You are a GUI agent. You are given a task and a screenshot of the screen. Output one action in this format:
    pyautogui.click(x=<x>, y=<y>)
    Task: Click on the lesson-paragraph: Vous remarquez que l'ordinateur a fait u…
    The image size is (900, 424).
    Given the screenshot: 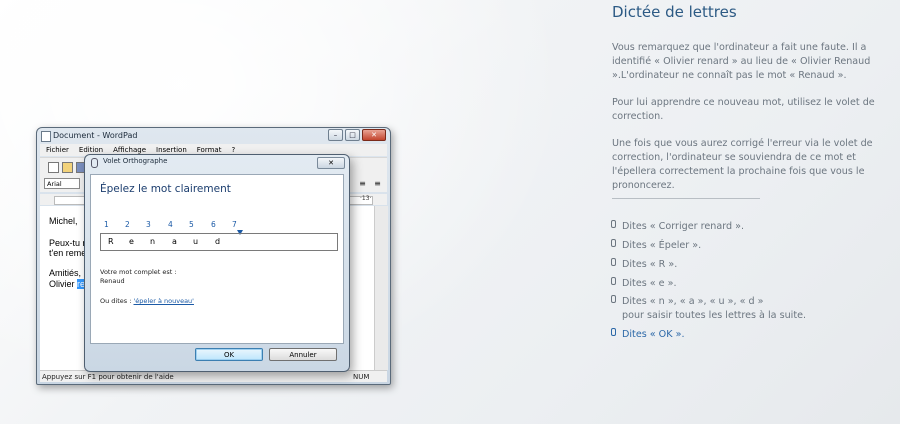 What is the action you would take?
    pyautogui.click(x=741, y=61)
    